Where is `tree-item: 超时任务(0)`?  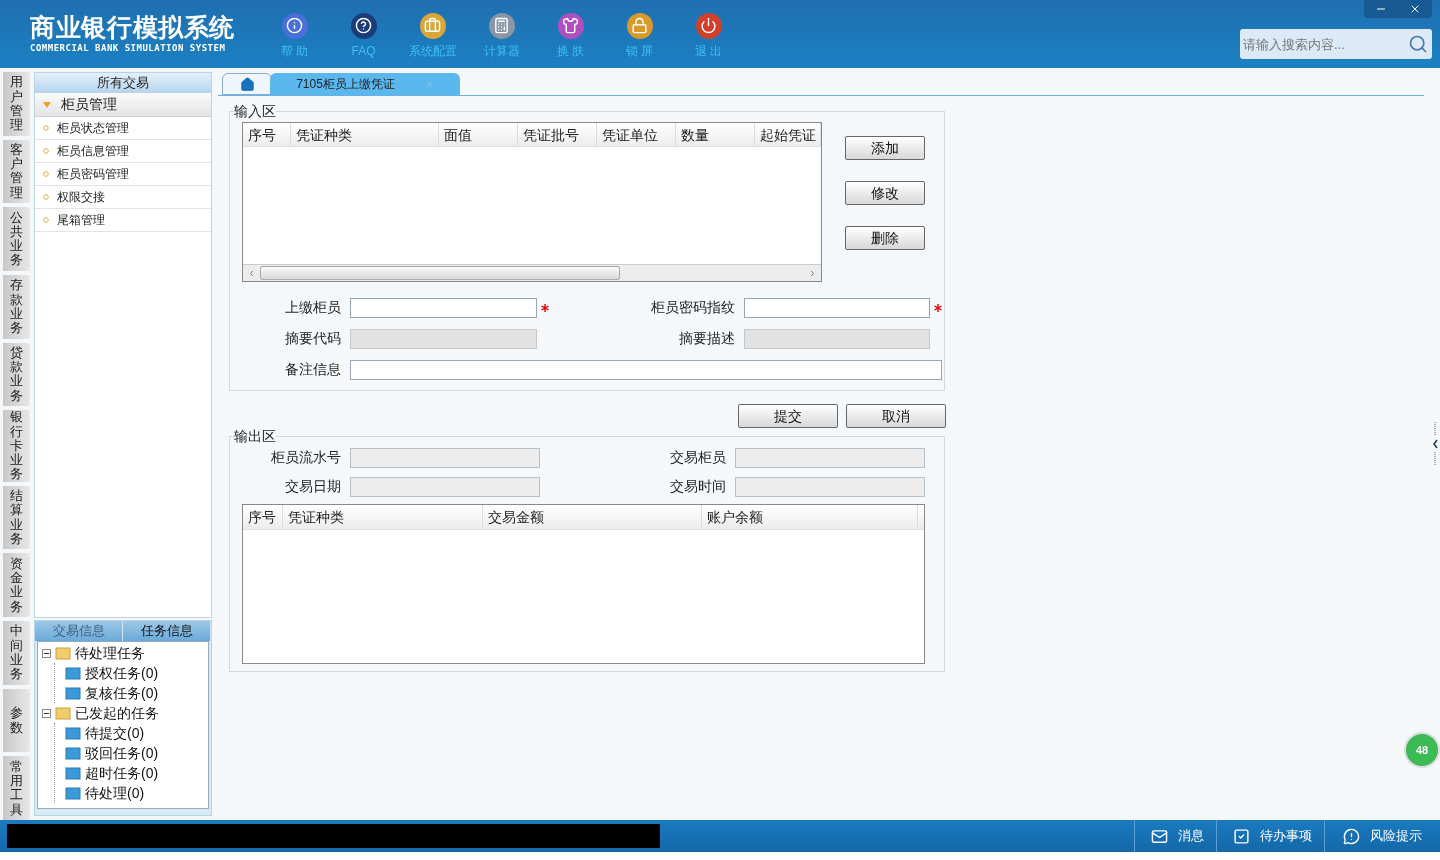 tree-item: 超时任务(0) is located at coordinates (122, 773).